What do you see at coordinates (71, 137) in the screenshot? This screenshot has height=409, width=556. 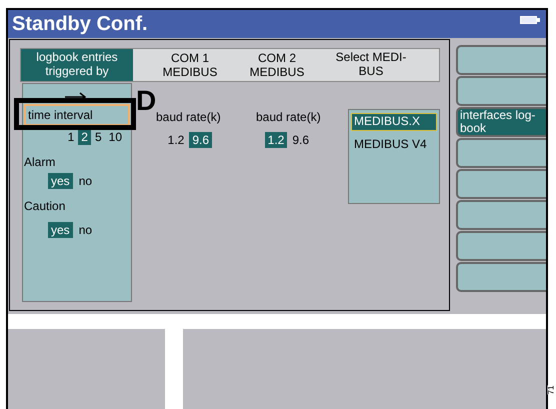 I see `interval-option: 1` at bounding box center [71, 137].